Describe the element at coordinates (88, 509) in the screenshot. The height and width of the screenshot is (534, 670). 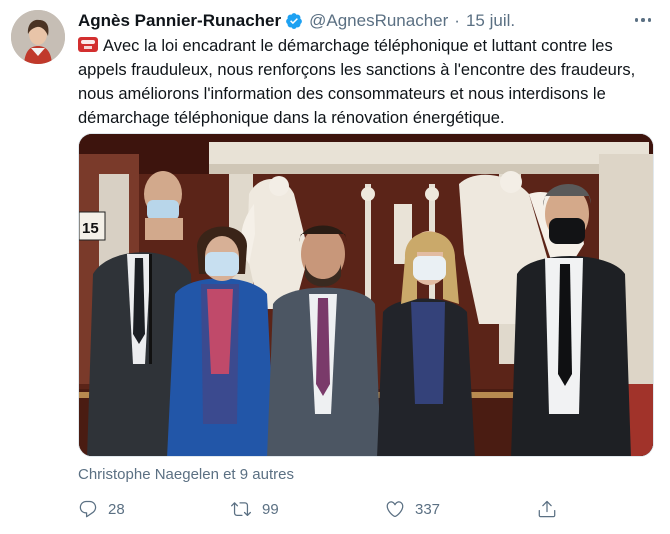
I see `reply-icon` at that location.